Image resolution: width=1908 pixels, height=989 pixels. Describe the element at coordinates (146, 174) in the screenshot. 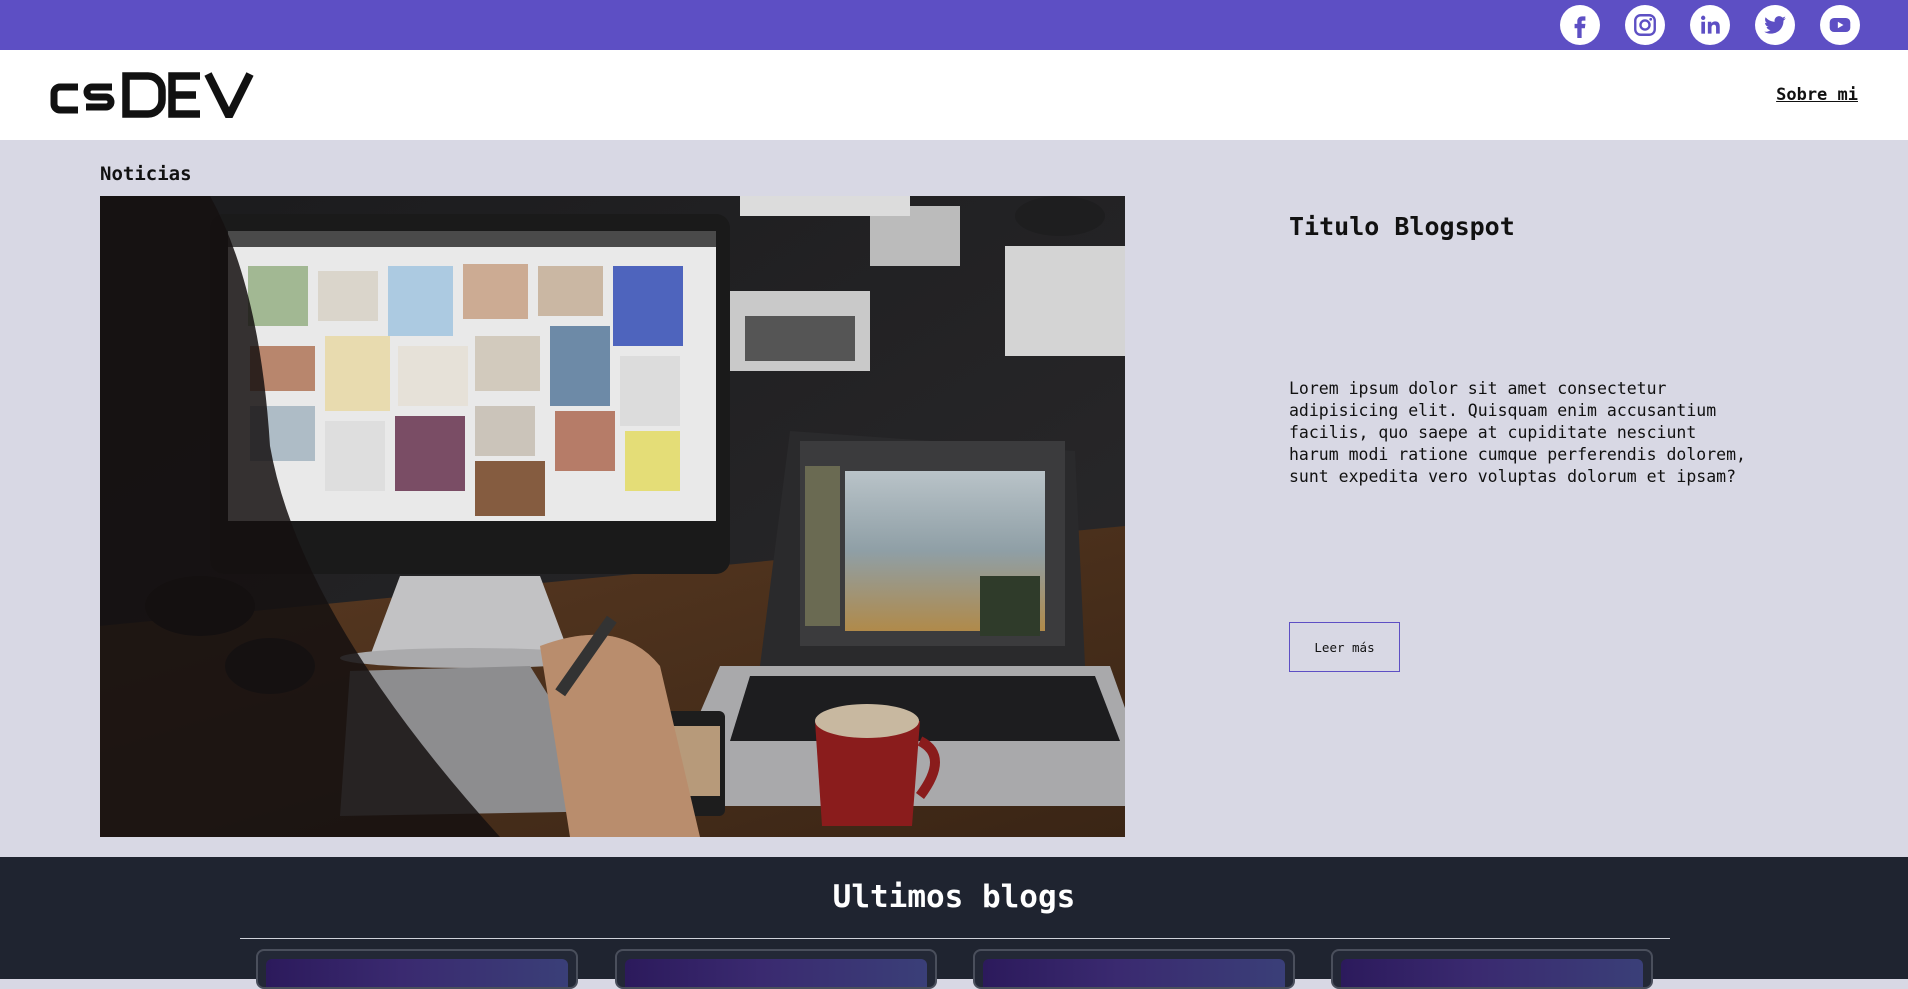

I see `section-label: Noticias` at that location.